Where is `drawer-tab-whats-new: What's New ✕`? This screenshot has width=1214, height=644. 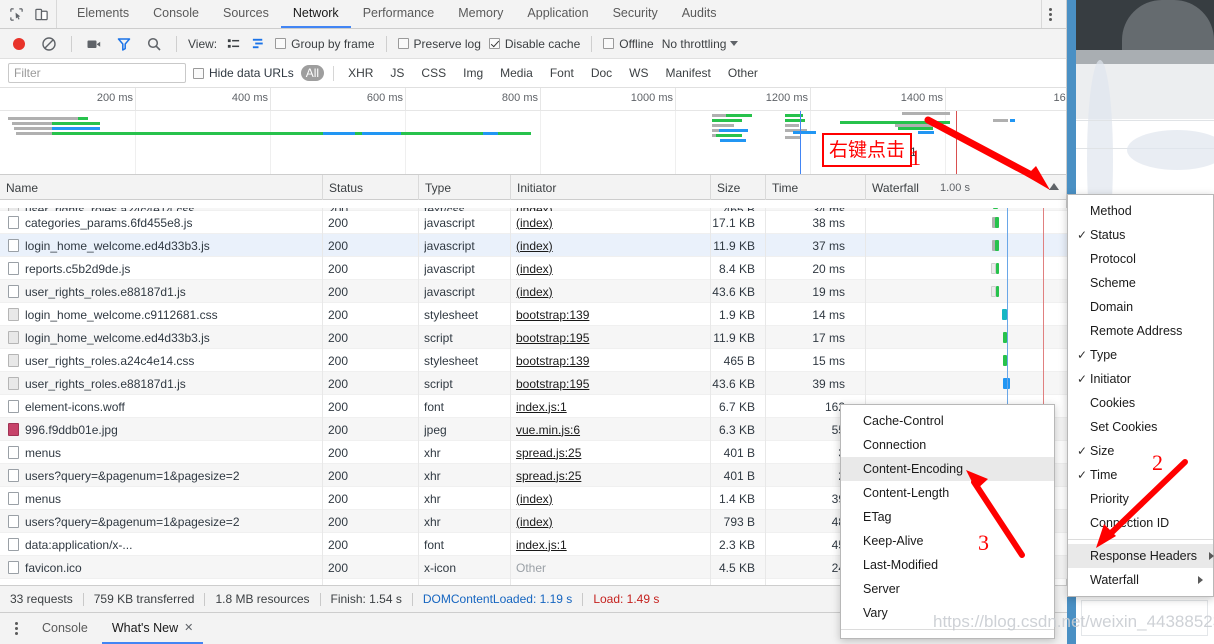 drawer-tab-whats-new: What's New ✕ is located at coordinates (152, 628).